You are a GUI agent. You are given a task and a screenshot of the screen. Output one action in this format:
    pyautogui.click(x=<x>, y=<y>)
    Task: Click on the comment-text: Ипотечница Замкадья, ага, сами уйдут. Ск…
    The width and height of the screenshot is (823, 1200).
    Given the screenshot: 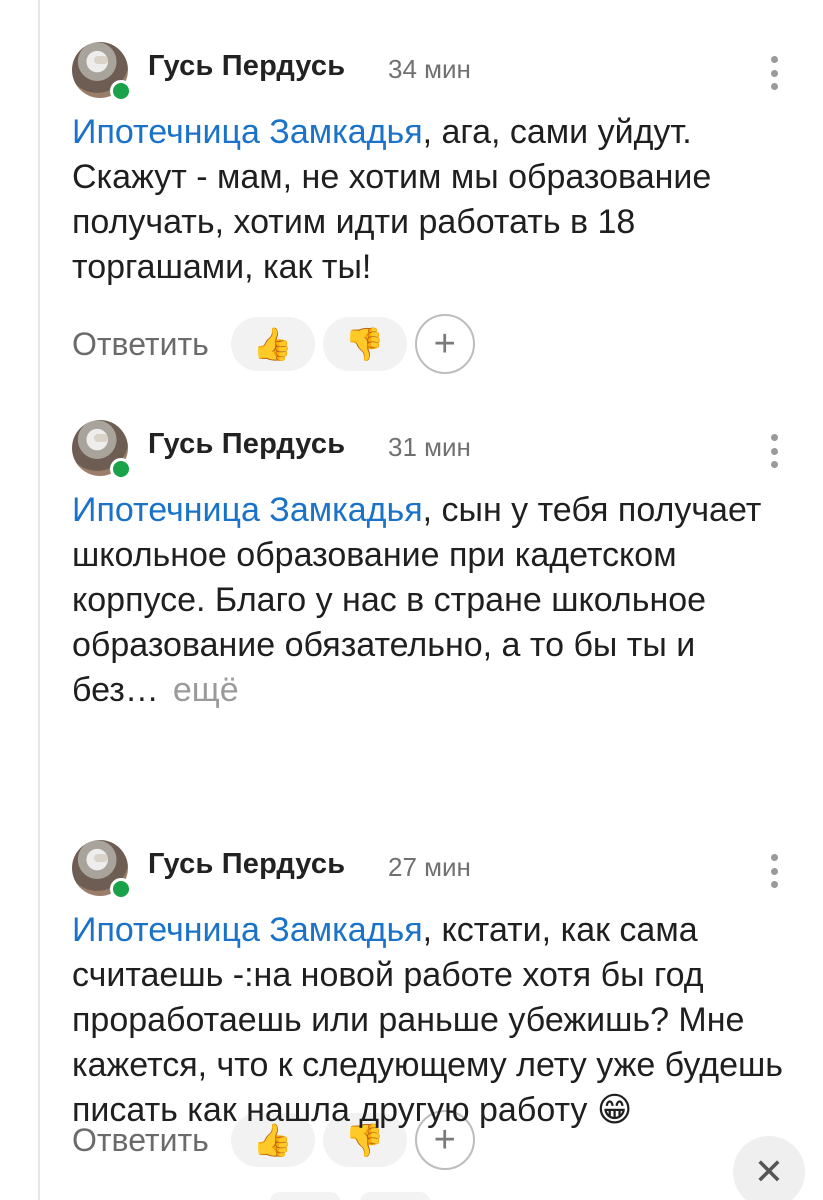 What is the action you would take?
    pyautogui.click(x=447, y=200)
    